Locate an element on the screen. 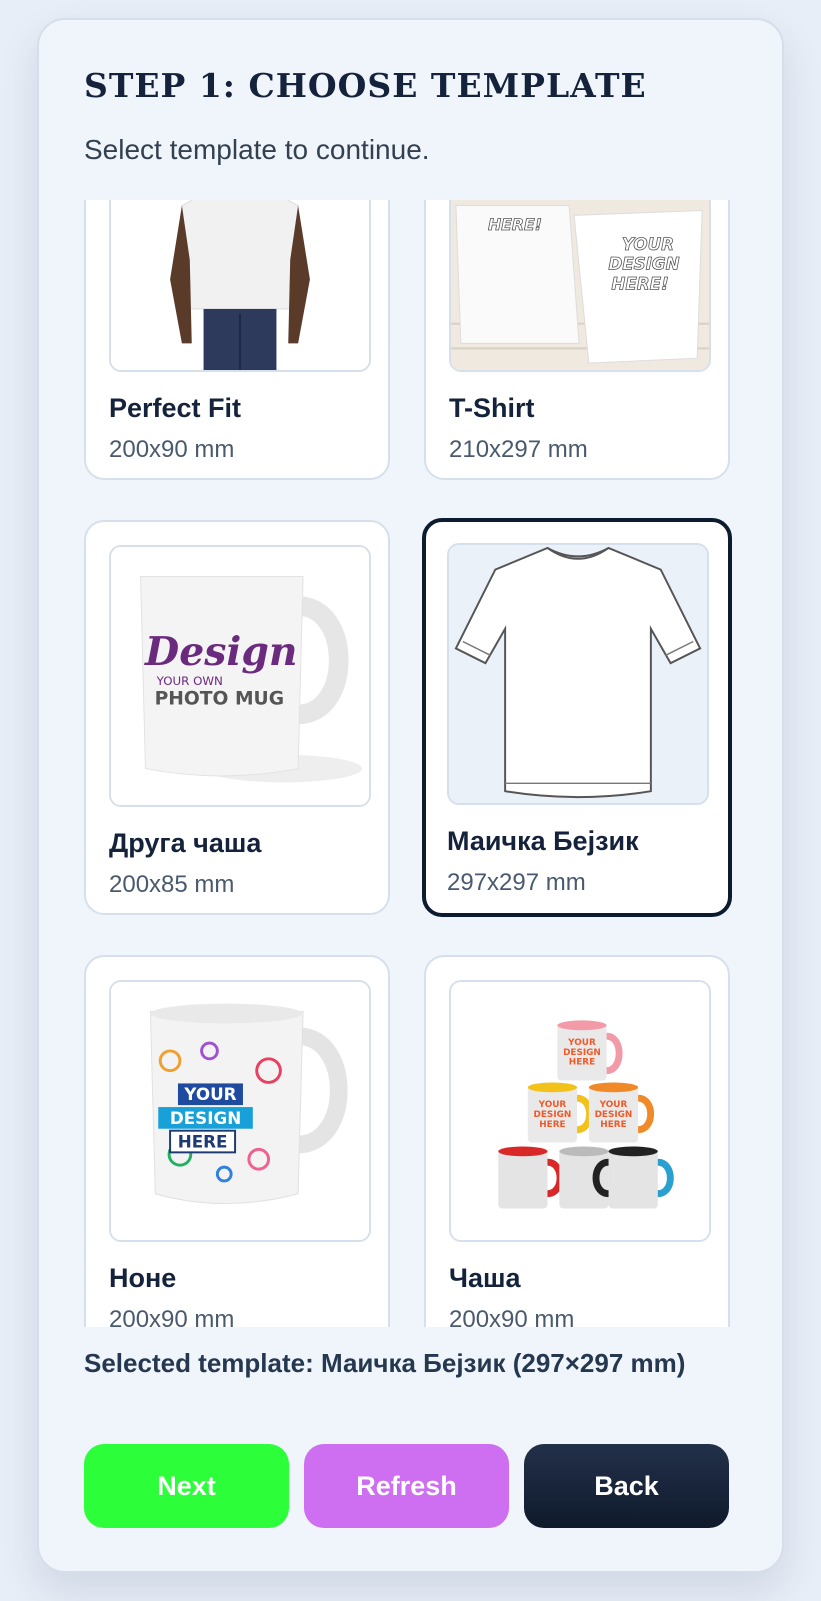 This screenshot has height=1601, width=821. template-name: Чаша is located at coordinates (485, 1278).